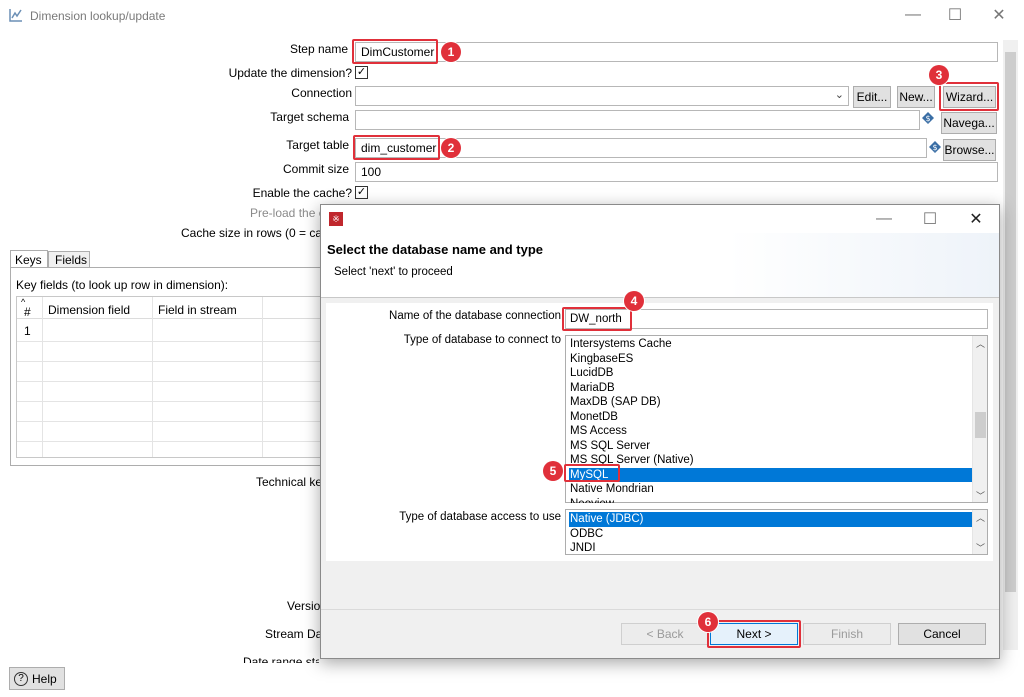 Image resolution: width=1024 pixels, height=697 pixels. Describe the element at coordinates (197, 310) in the screenshot. I see `col-header-field-in-stream: Field in stream` at that location.